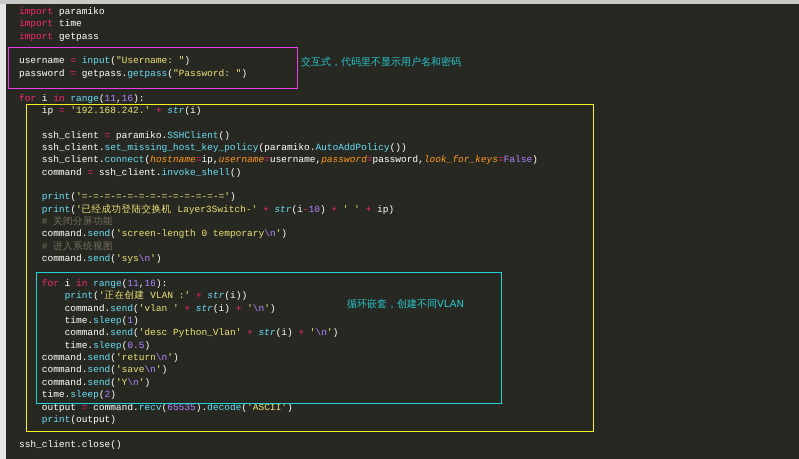 This screenshot has width=799, height=459. I want to click on code-line: ssh_client = paramiko.SSHClient(), so click(135, 136).